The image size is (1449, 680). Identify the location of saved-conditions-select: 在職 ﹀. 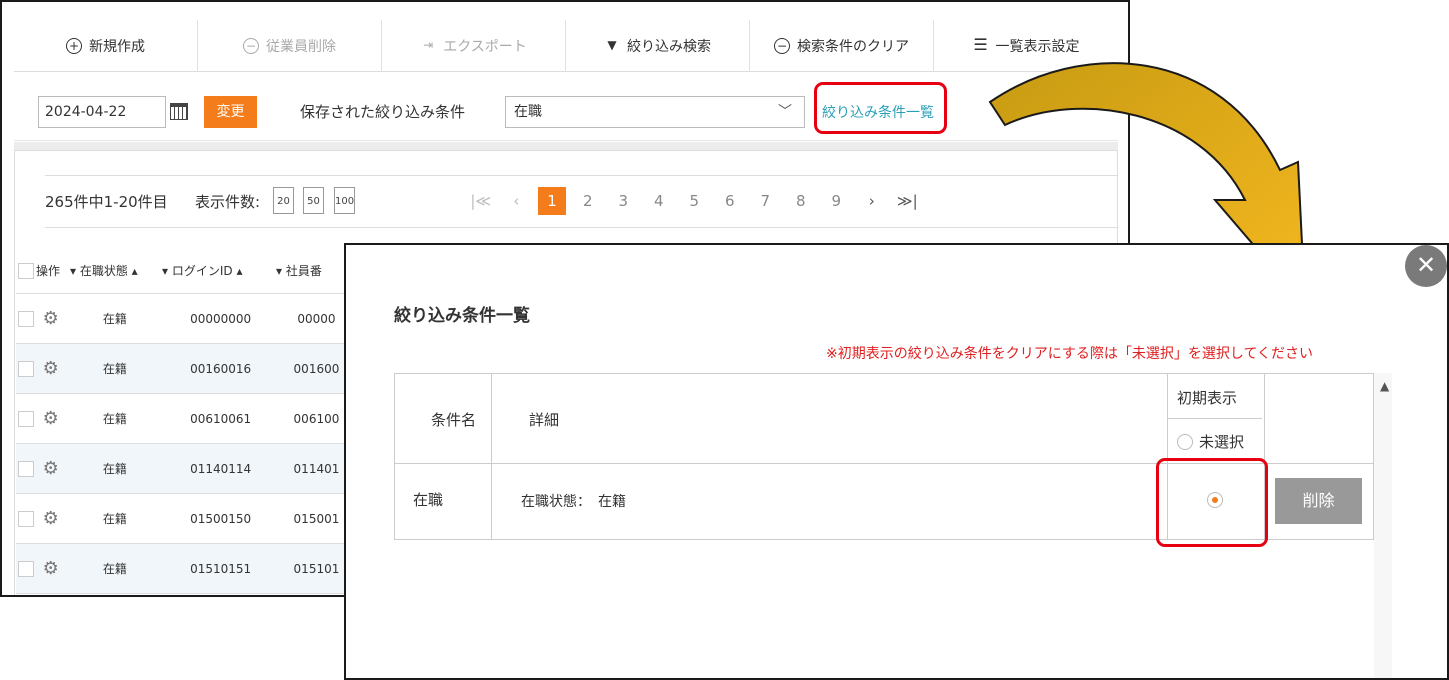
(655, 112).